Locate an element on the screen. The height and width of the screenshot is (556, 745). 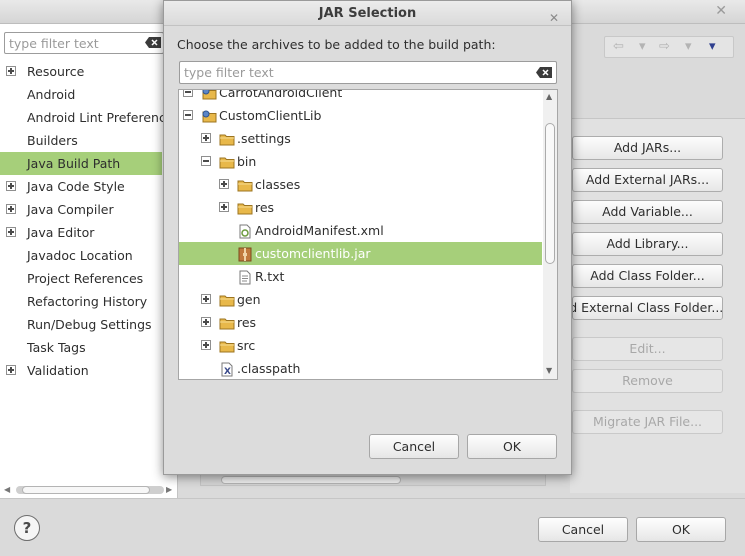
preferences-filter is located at coordinates (84, 43).